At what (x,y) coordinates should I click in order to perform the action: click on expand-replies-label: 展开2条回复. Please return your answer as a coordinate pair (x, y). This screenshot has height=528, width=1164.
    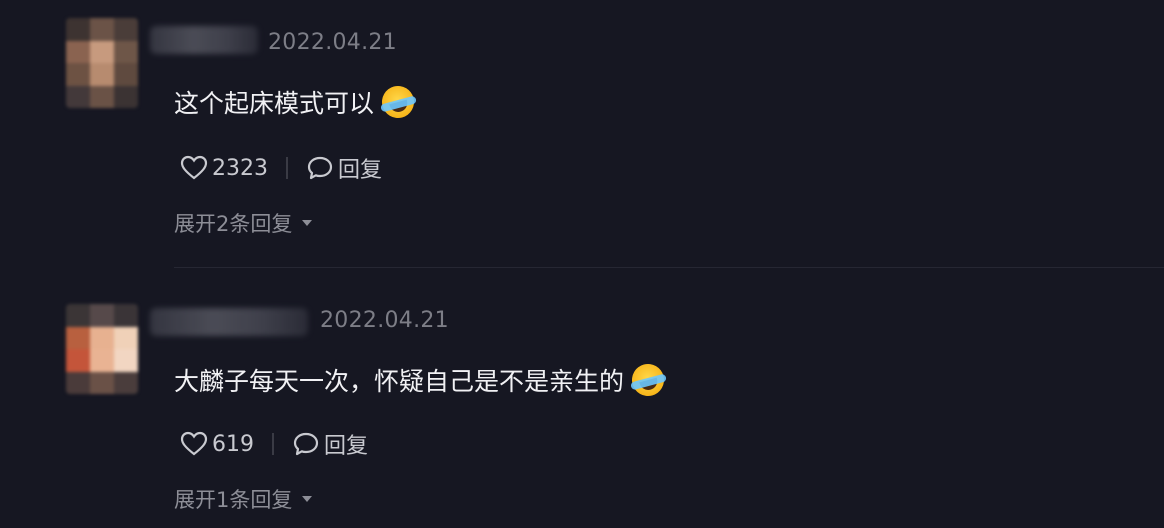
    Looking at the image, I should click on (233, 224).